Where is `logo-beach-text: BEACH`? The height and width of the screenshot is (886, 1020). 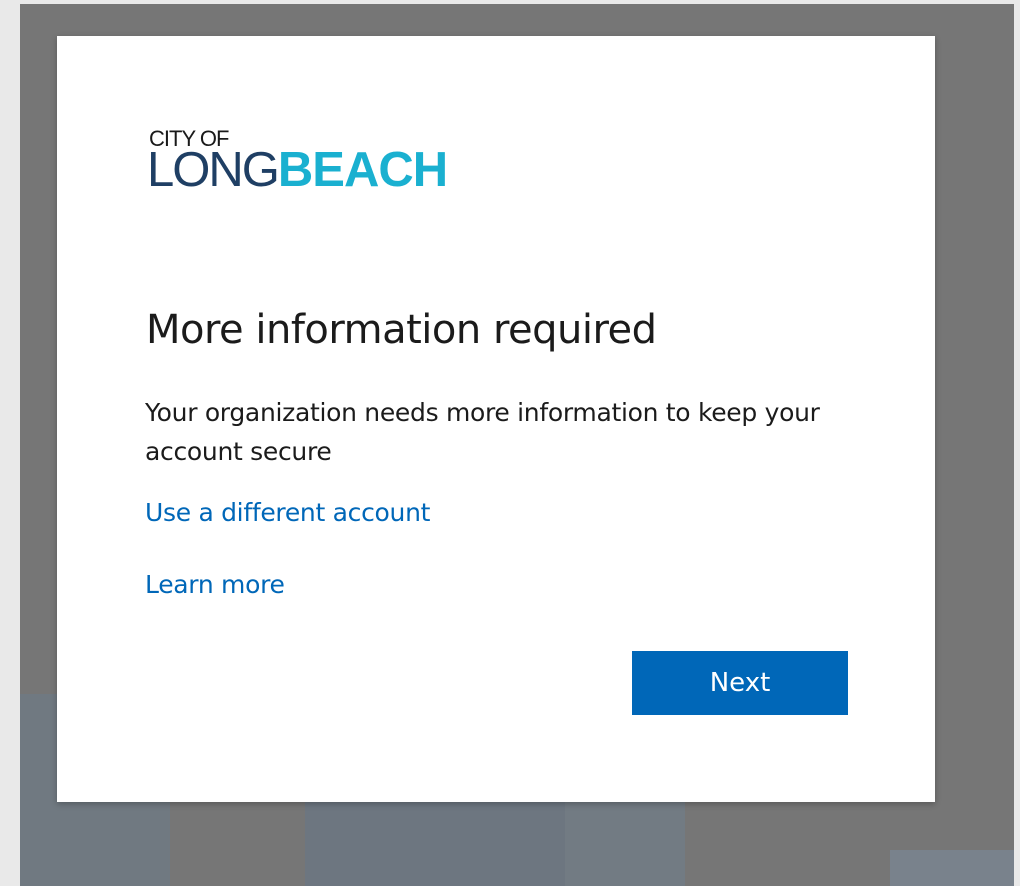 logo-beach-text: BEACH is located at coordinates (362, 170).